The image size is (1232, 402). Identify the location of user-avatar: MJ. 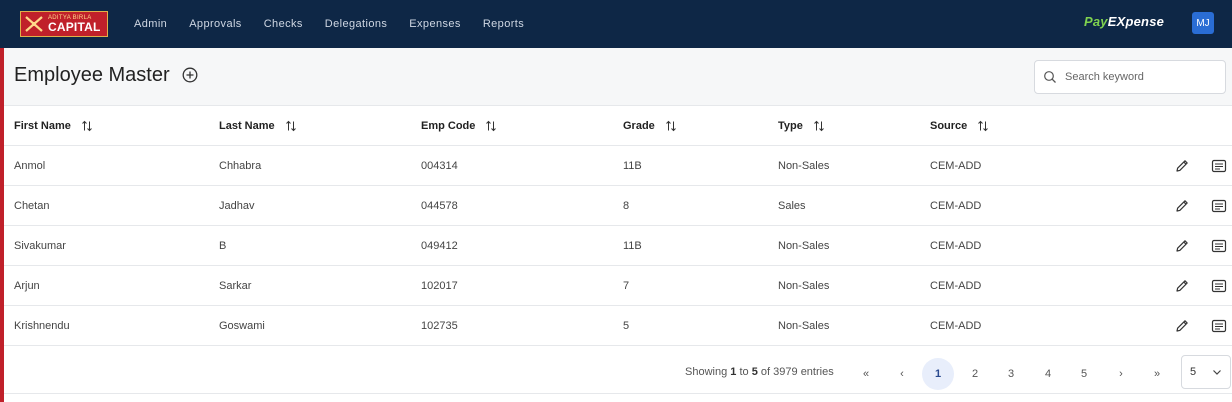
(1203, 23).